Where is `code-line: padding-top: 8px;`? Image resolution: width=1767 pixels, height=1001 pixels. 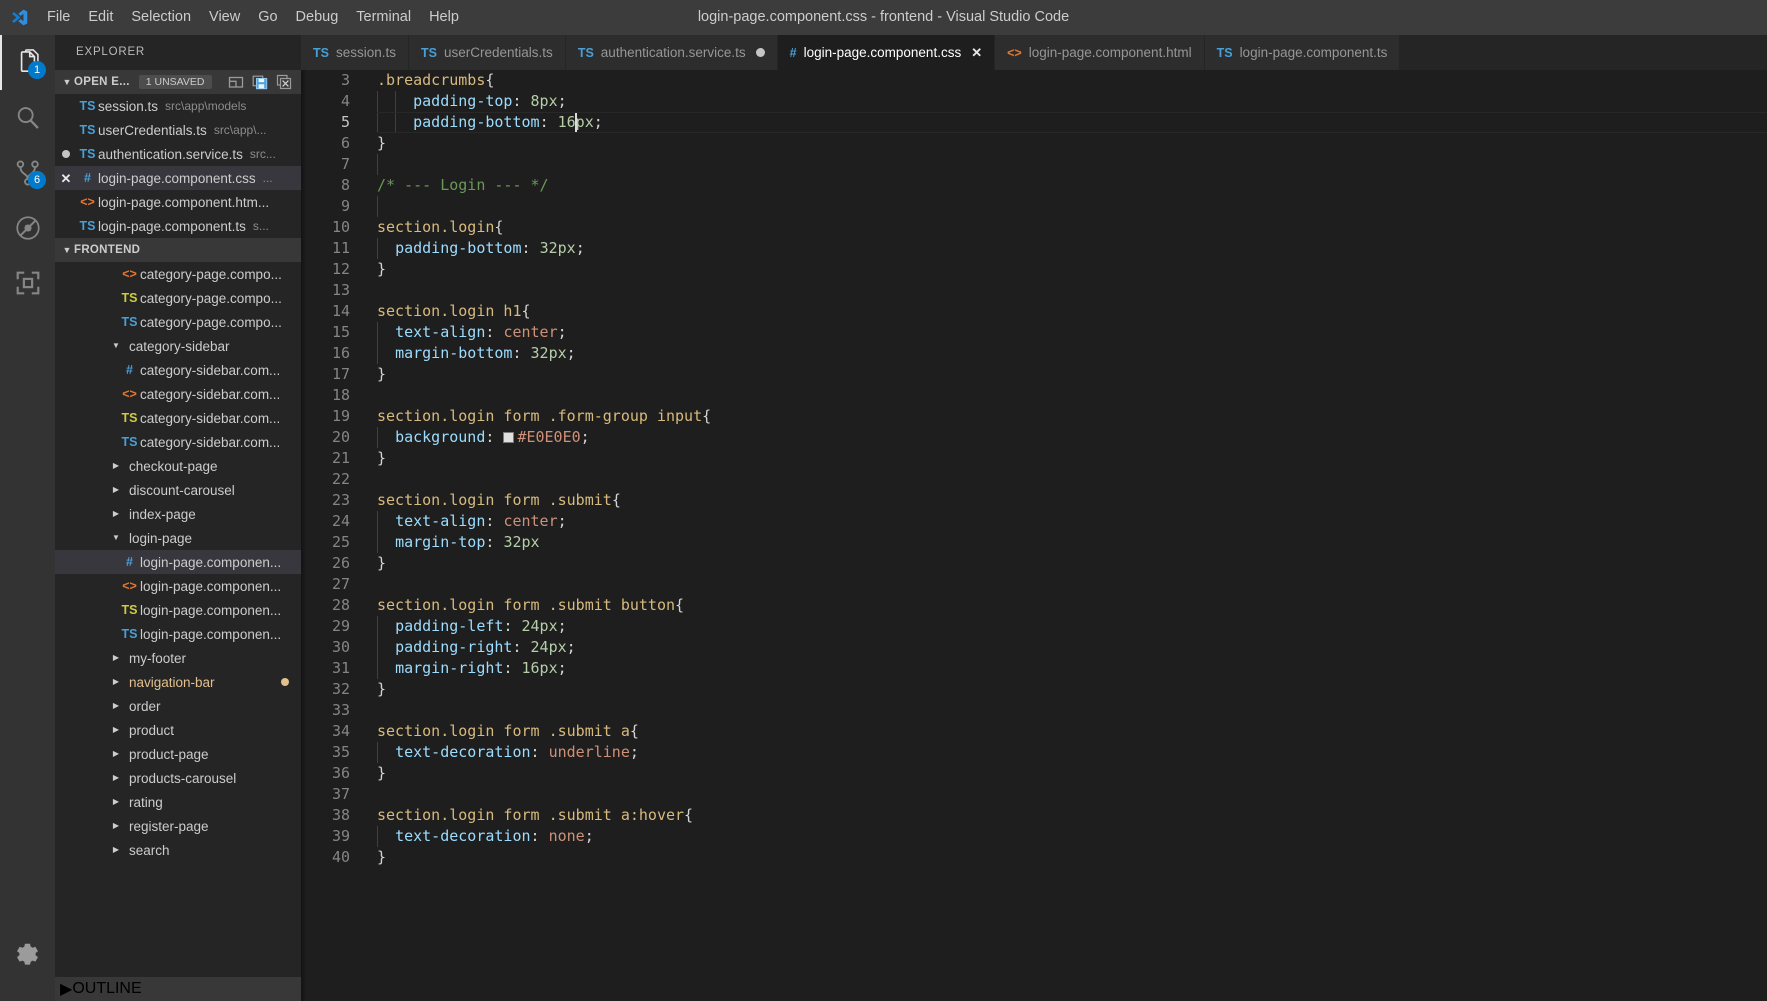 code-line: padding-top: 8px; is located at coordinates (1072, 101).